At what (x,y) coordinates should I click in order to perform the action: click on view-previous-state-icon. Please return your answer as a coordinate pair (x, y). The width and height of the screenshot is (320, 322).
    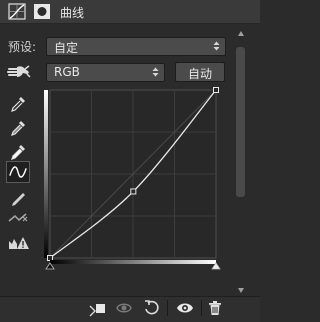
    Looking at the image, I should click on (124, 308).